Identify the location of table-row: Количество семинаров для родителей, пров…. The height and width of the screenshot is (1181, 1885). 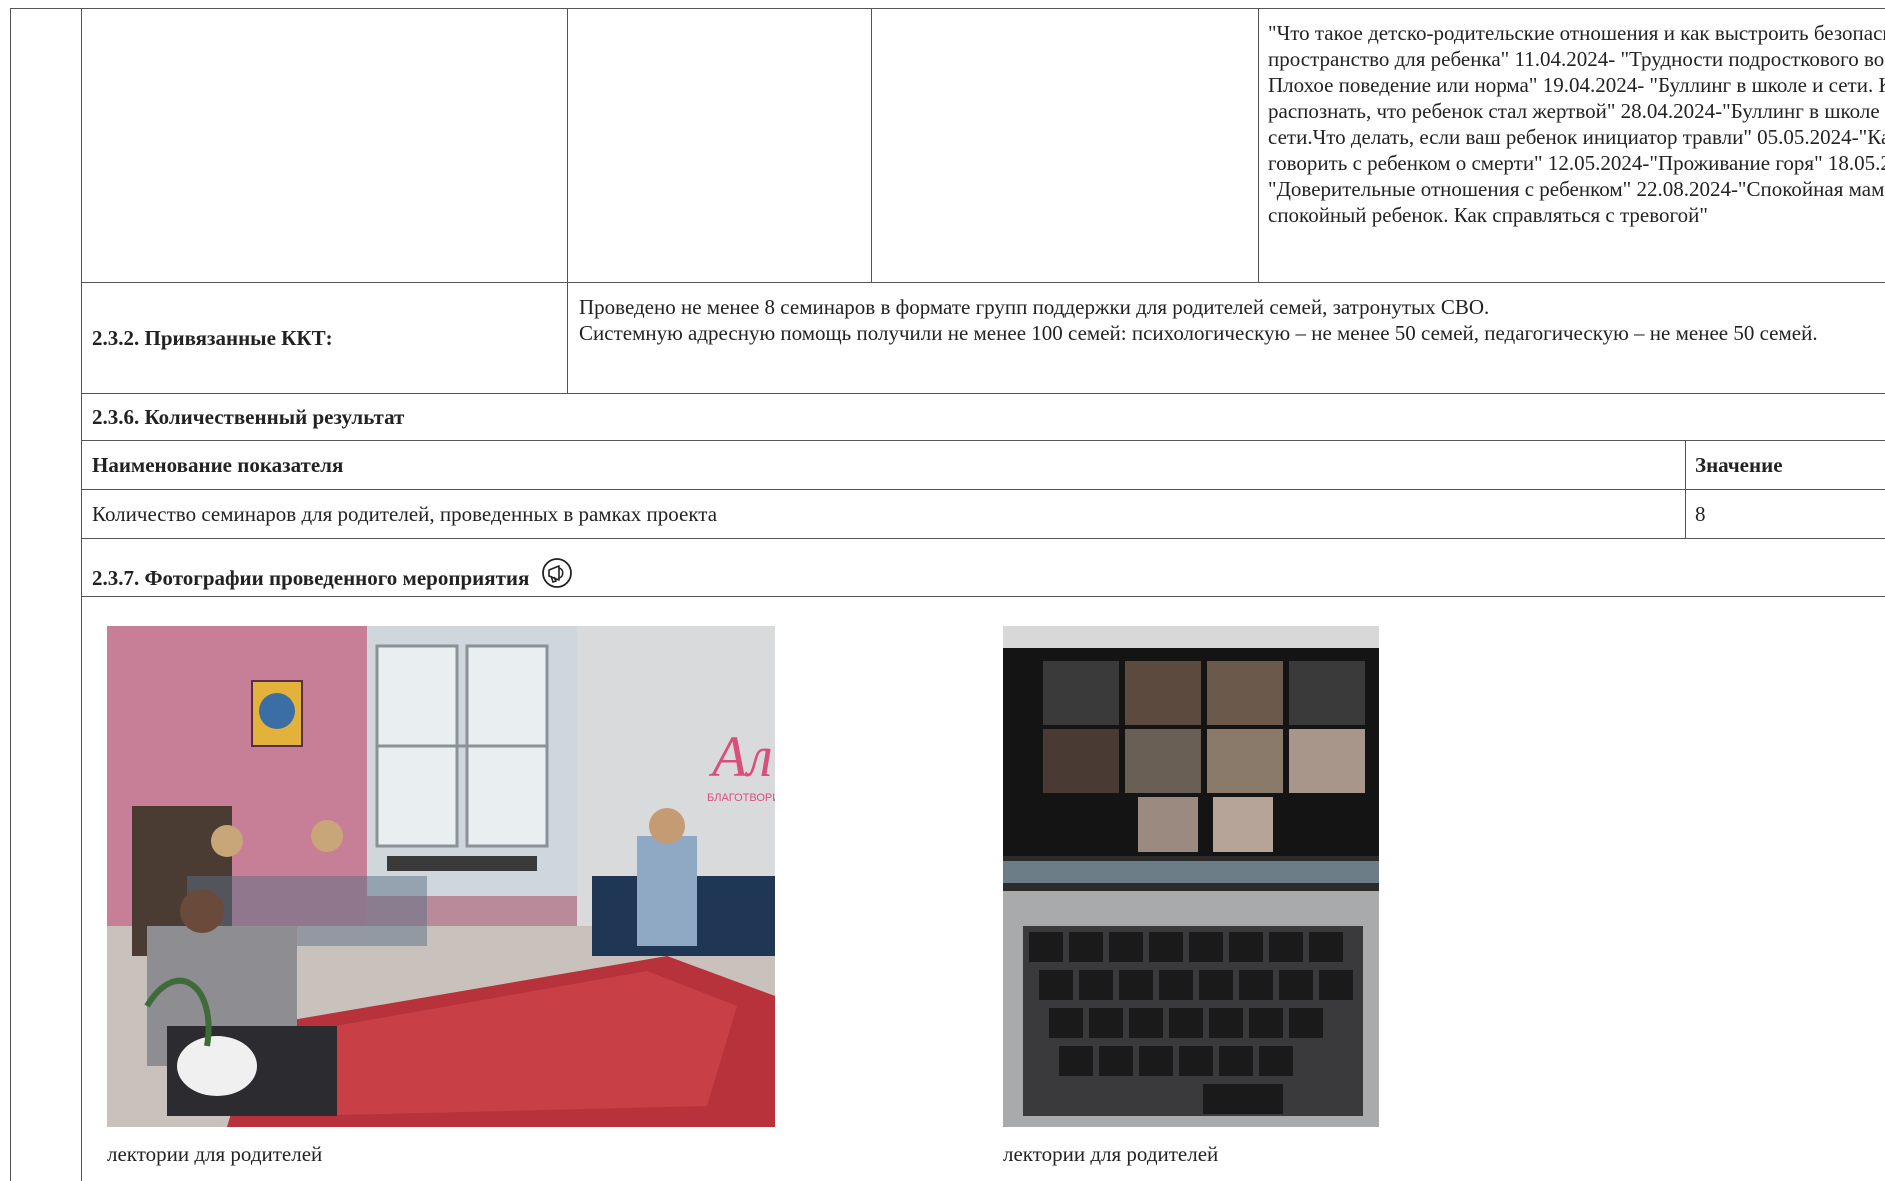
(983, 513).